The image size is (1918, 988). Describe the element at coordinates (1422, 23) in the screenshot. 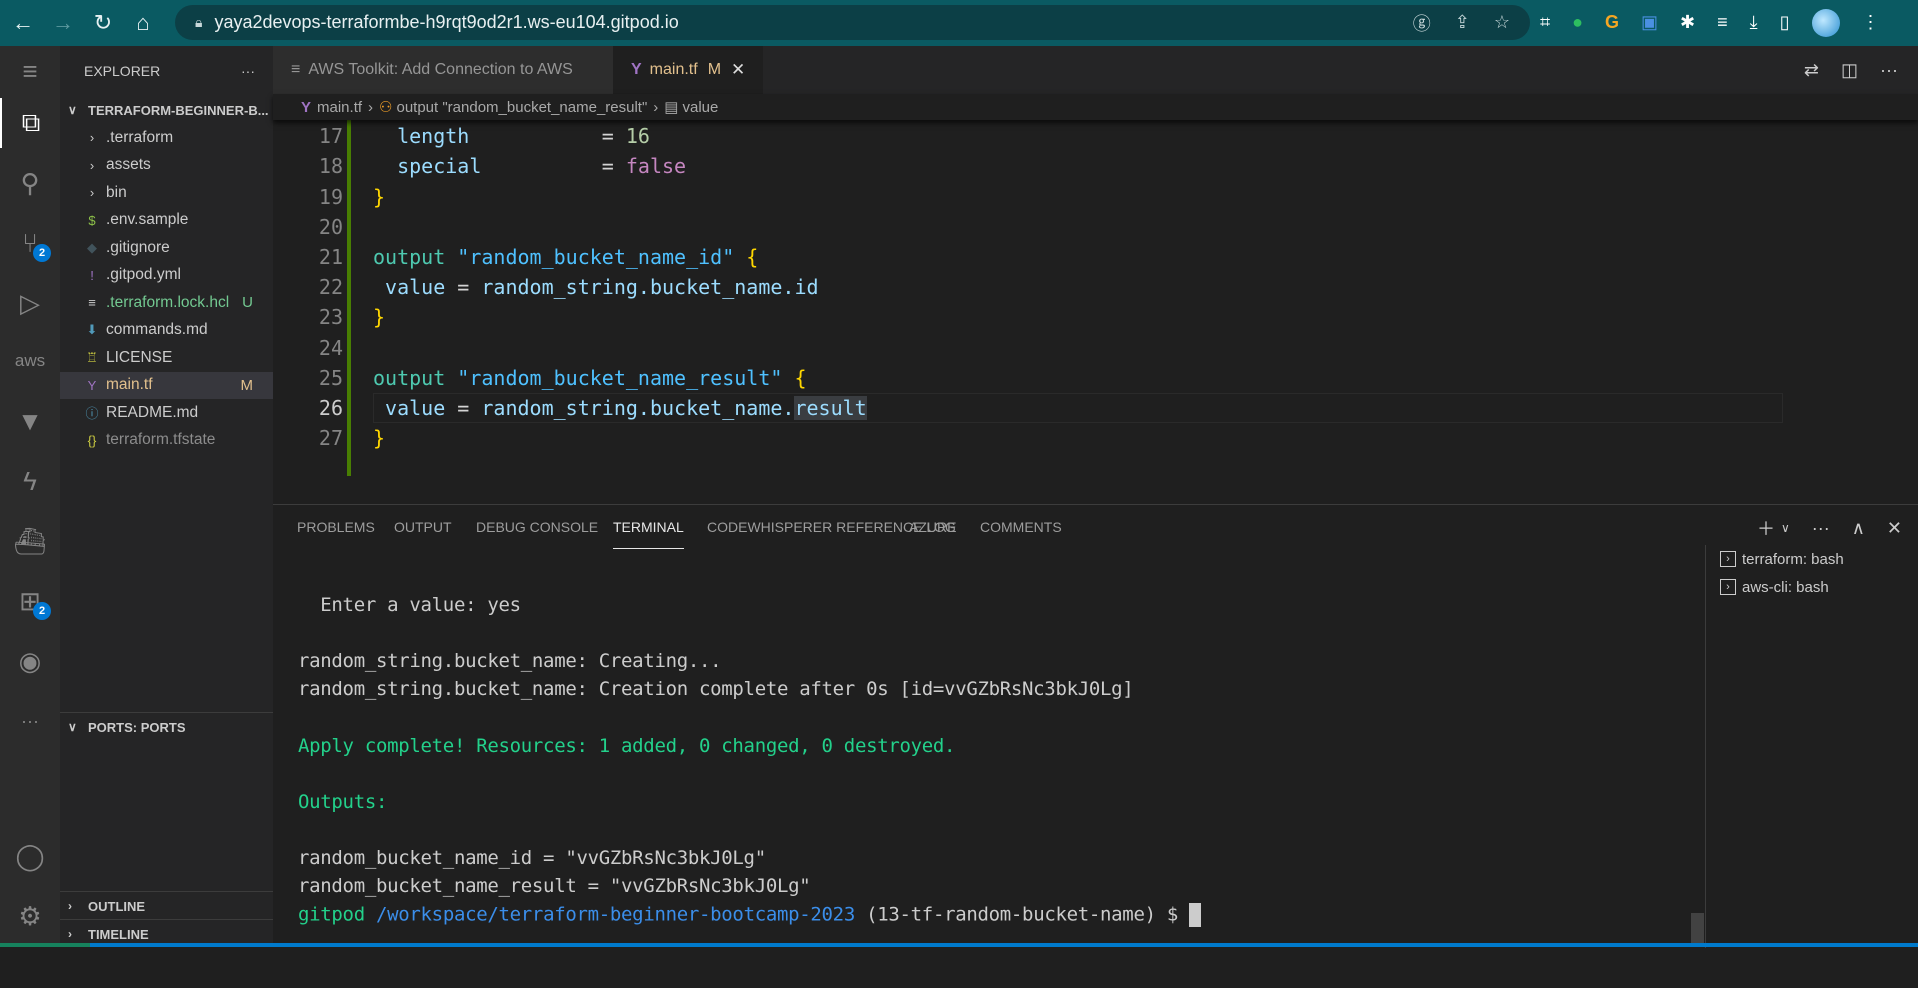

I see `translate-icon: ⓖ` at that location.